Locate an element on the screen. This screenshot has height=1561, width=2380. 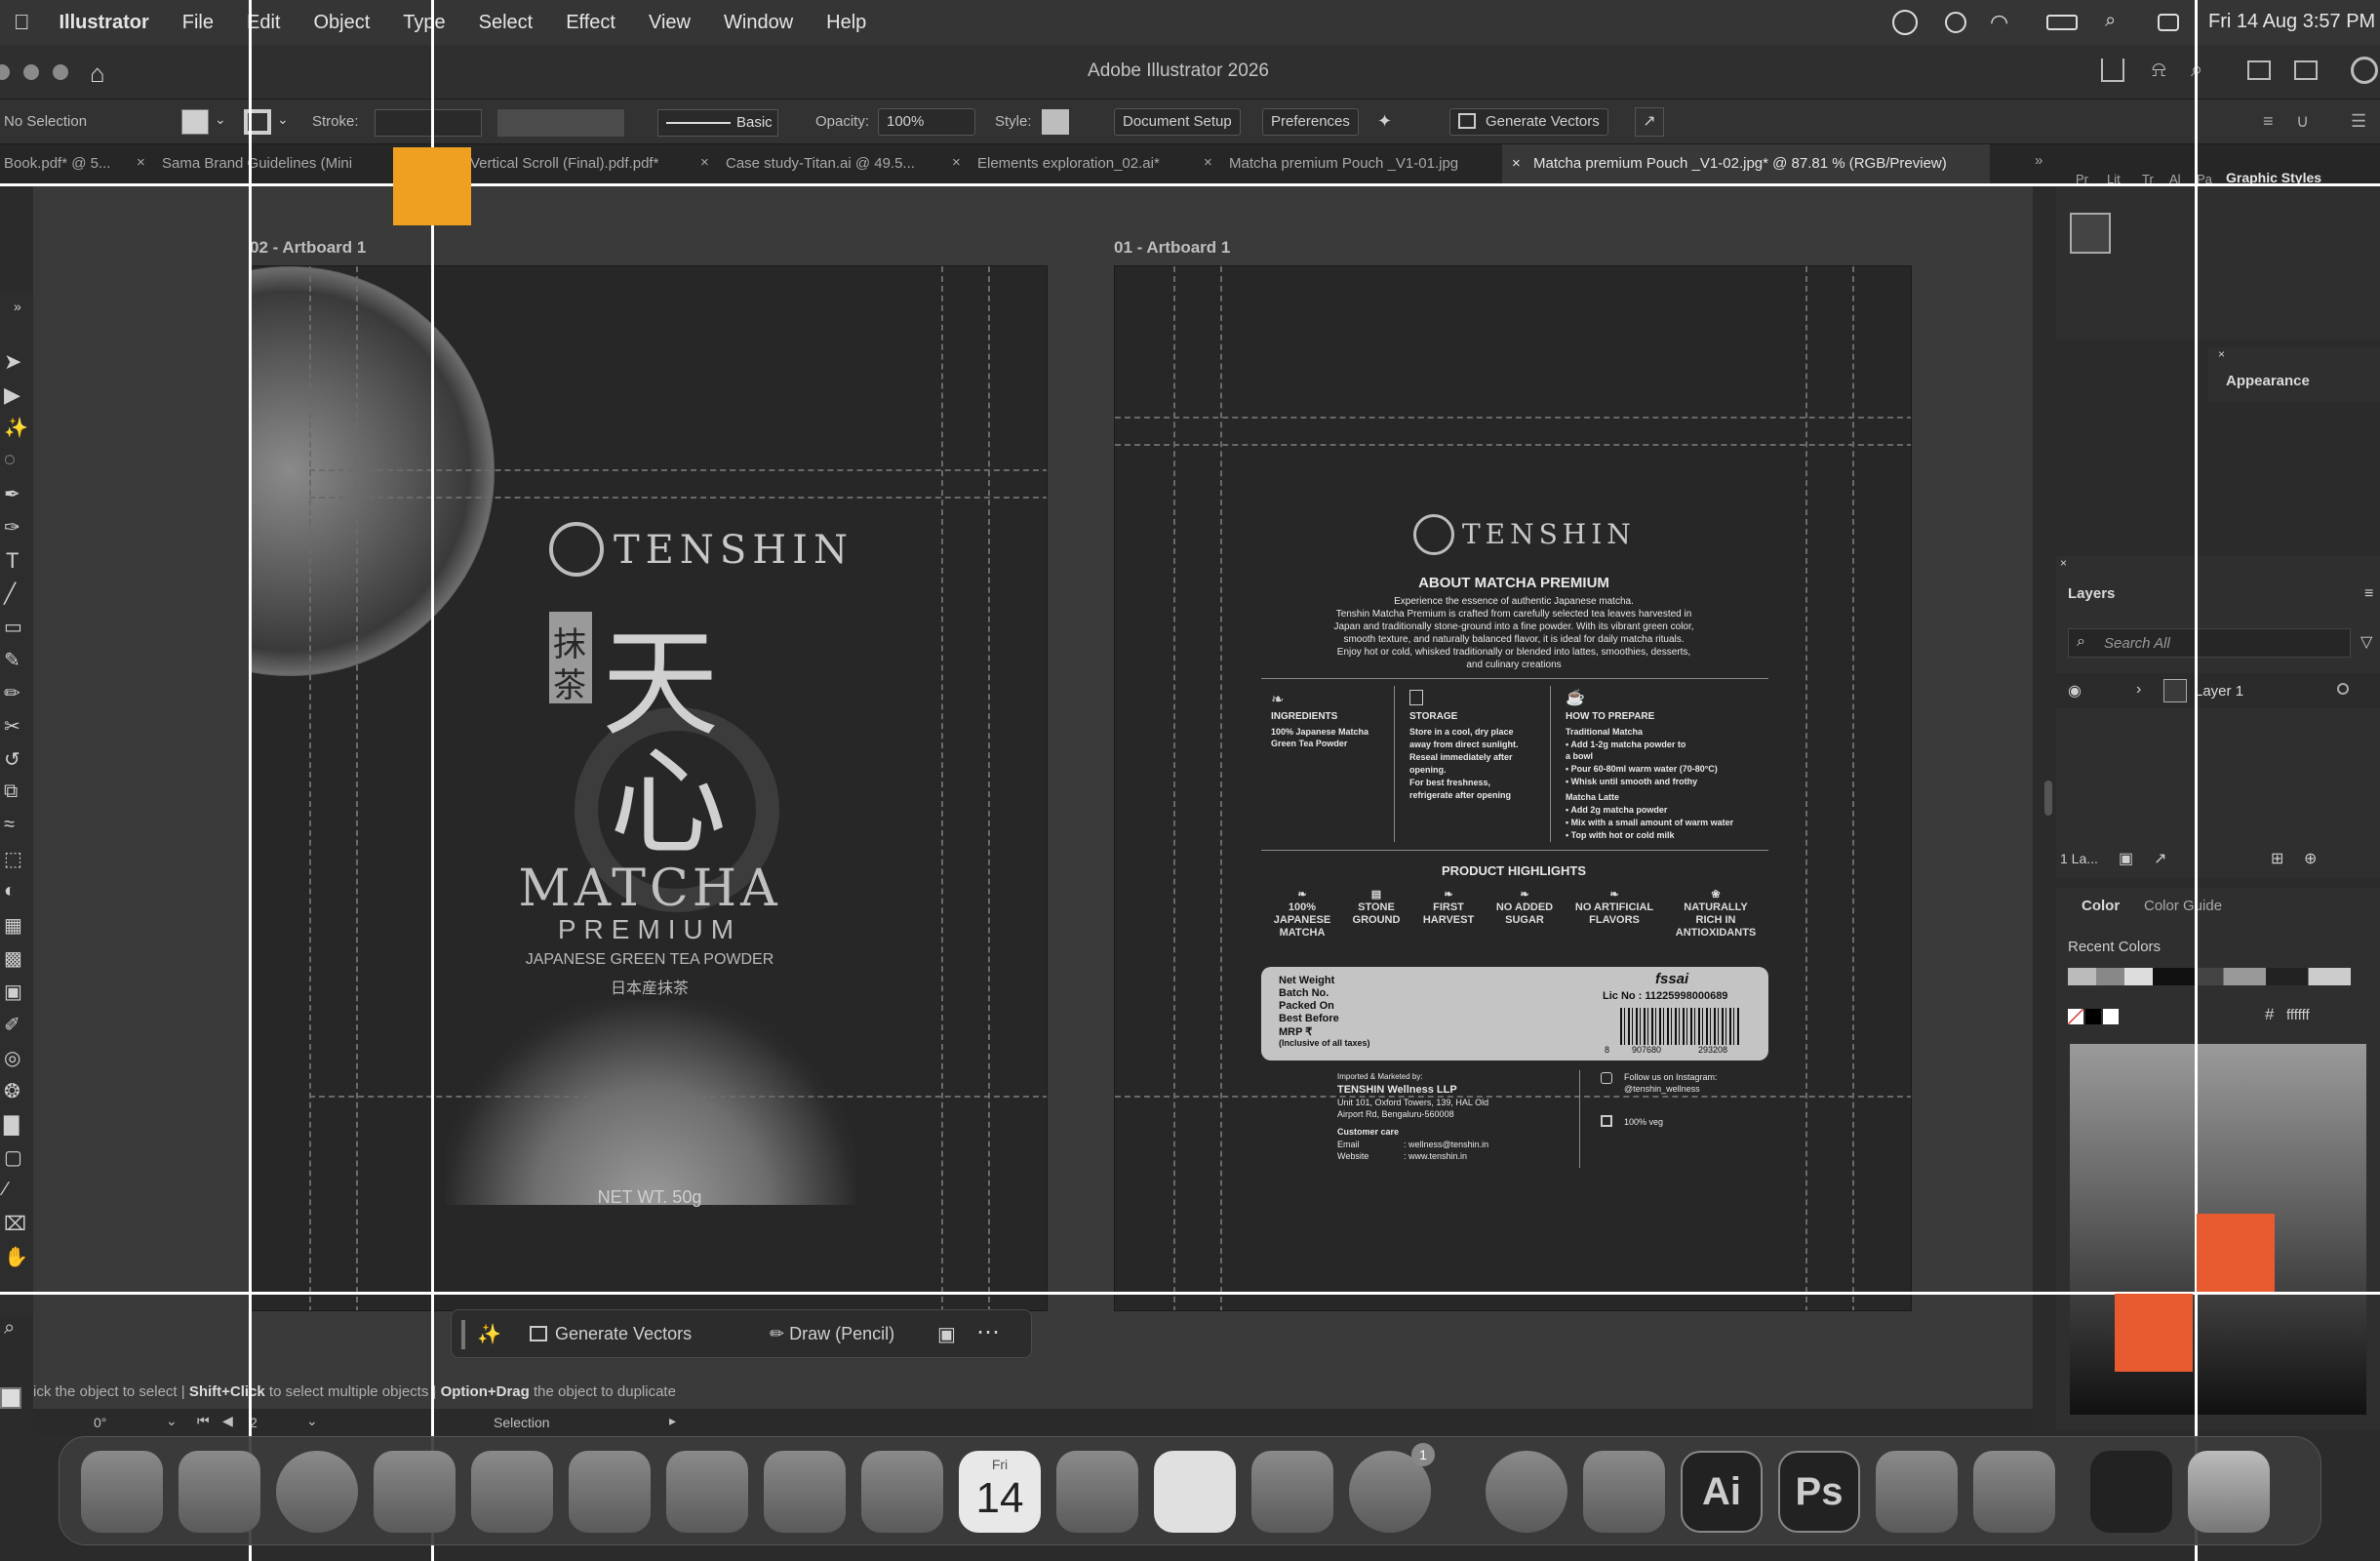
facetime-icon is located at coordinates (805, 1492).